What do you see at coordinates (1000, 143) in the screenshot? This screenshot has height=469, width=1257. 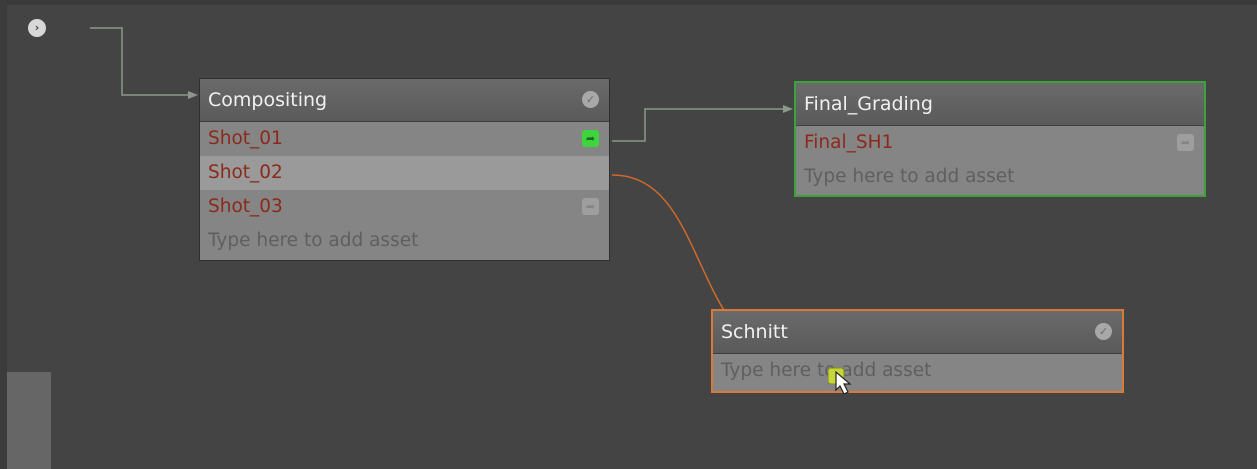 I see `asset-row-final-sh1: Final_SH1 ➦` at bounding box center [1000, 143].